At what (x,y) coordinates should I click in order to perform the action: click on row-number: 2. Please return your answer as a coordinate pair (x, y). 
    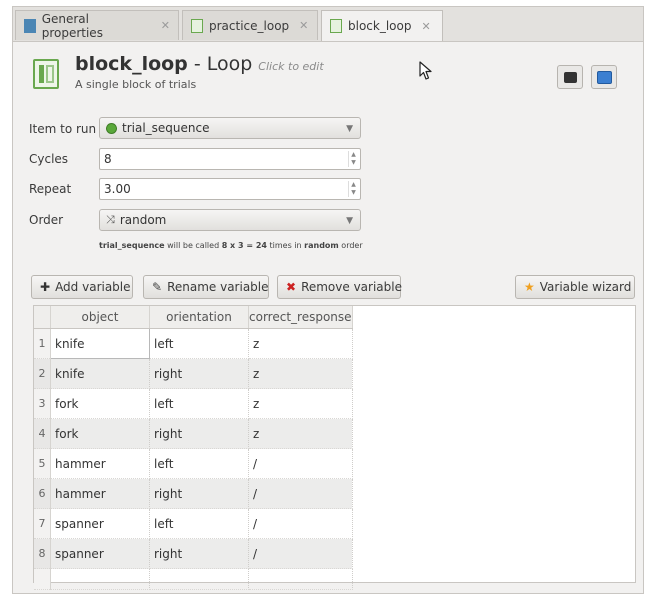
    Looking at the image, I should click on (42, 373).